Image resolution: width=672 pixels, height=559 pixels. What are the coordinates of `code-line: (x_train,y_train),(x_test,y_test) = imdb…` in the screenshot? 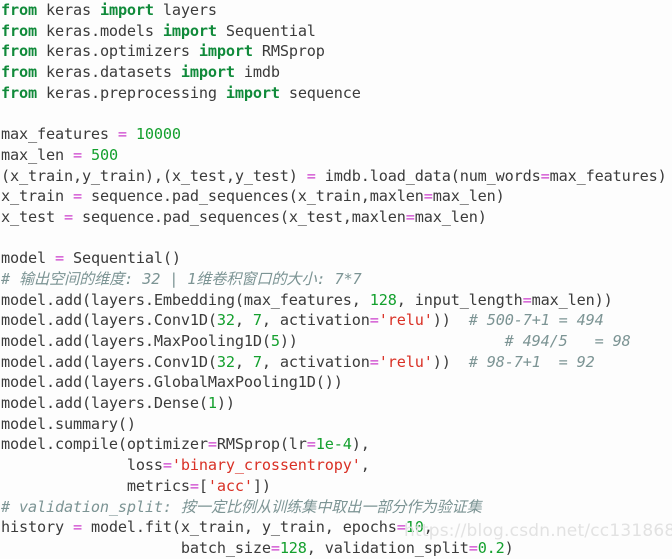 It's located at (336, 176).